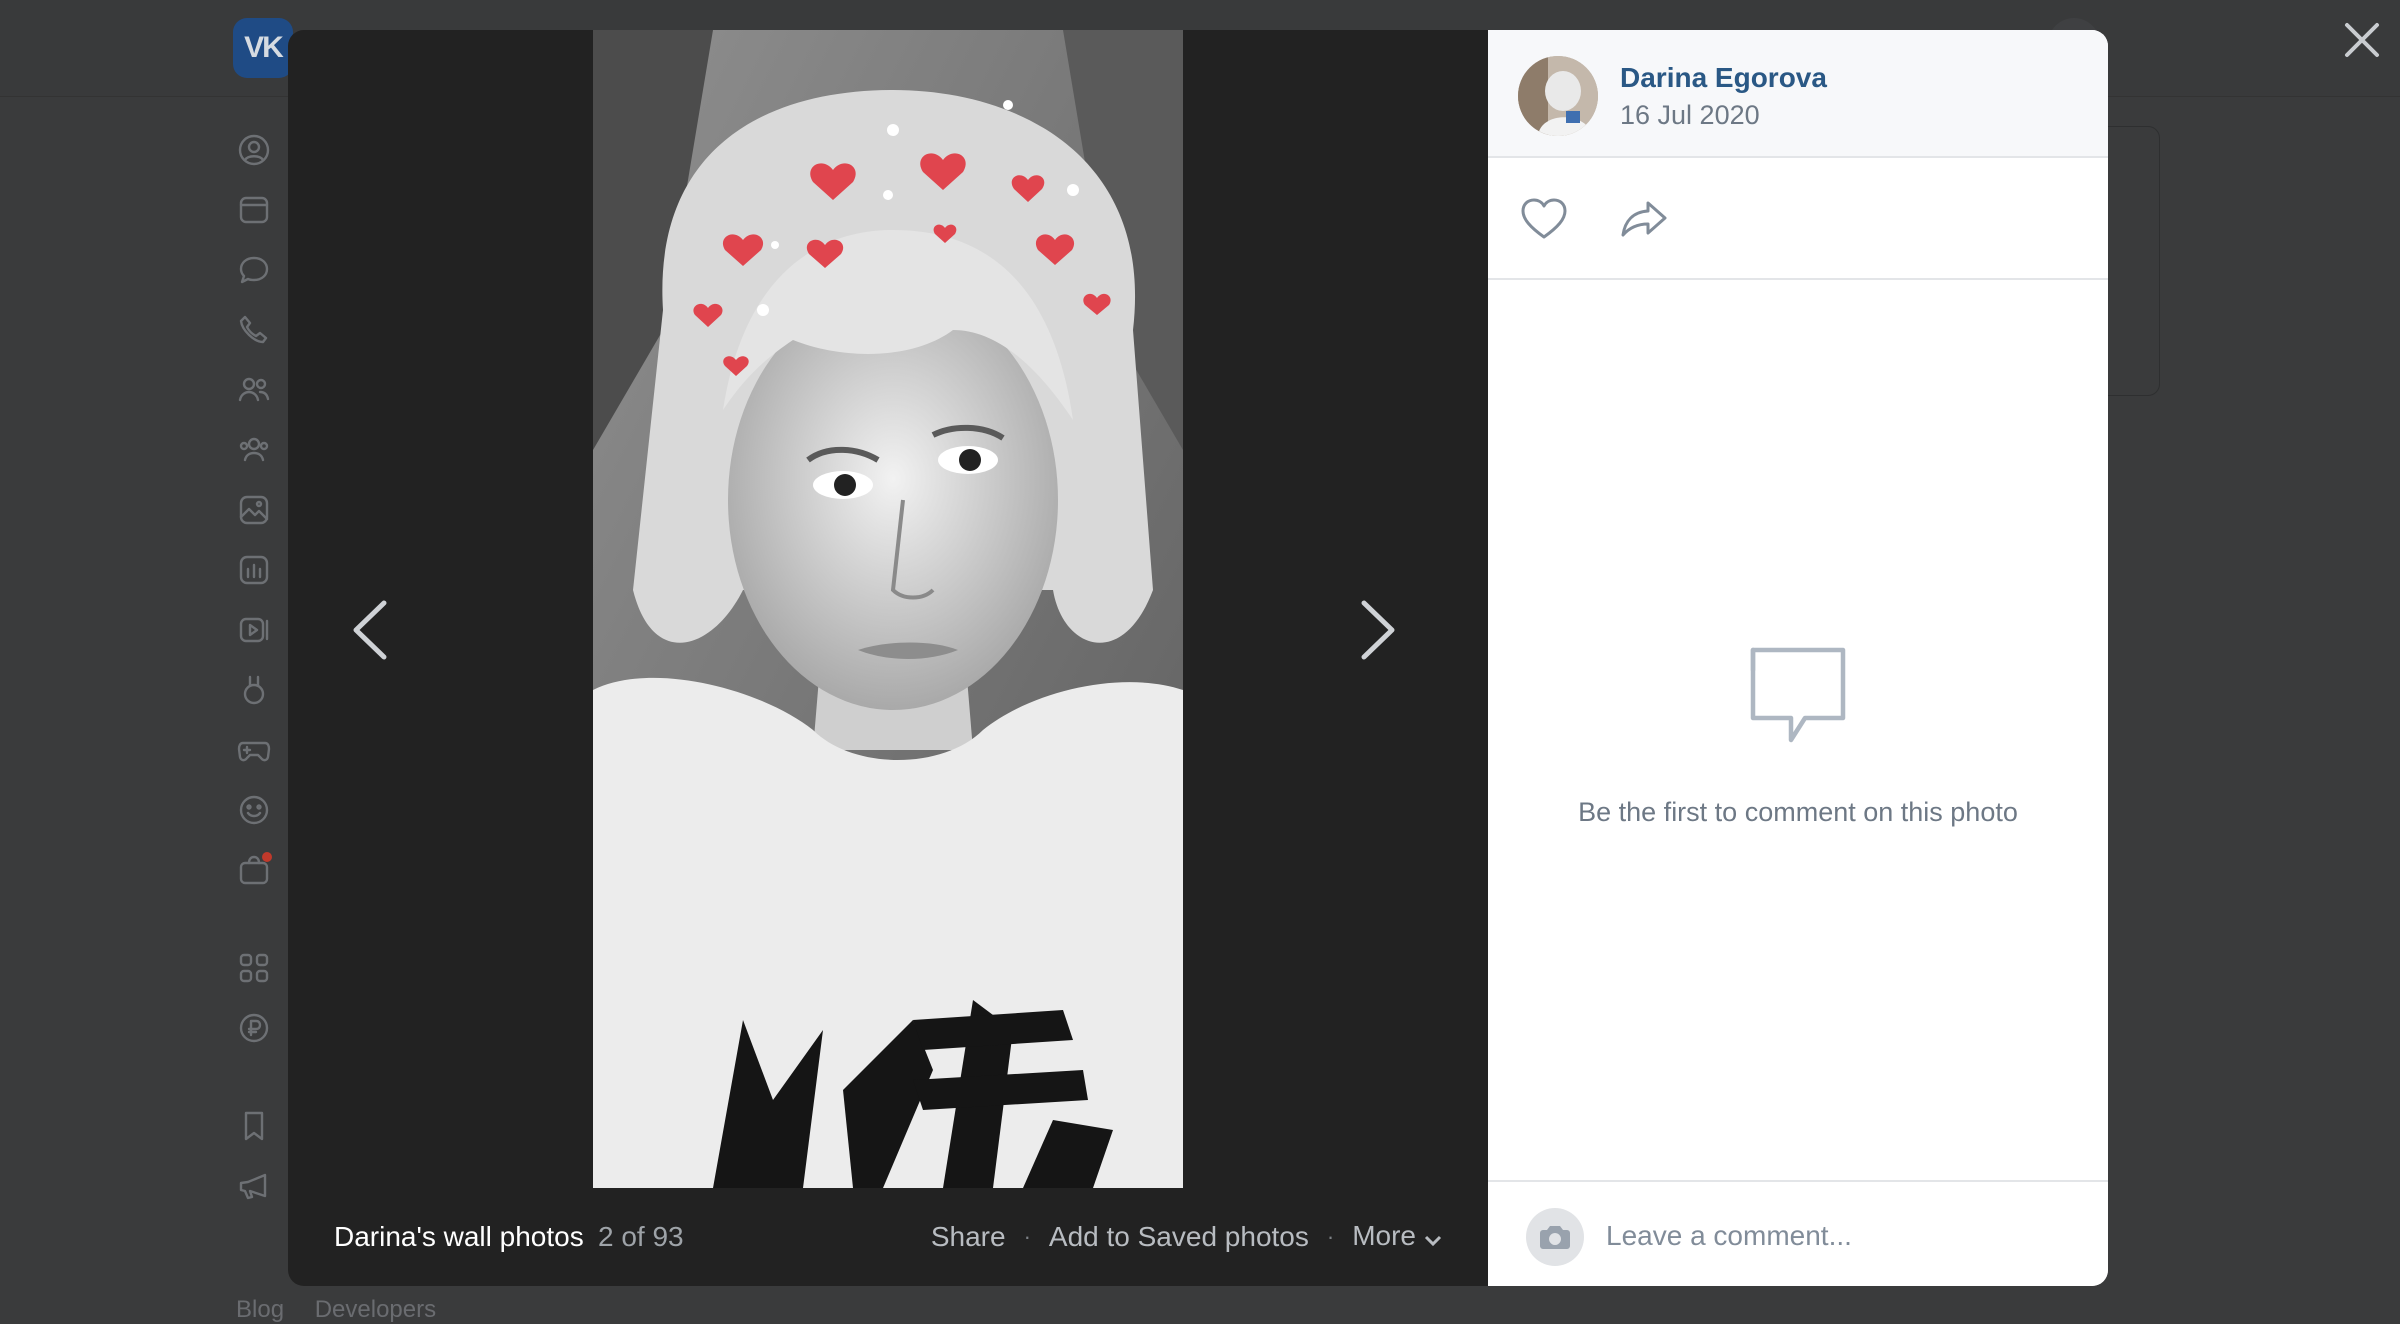  I want to click on empty-comments-state: Be the first to comment on this photo, so click(1798, 734).